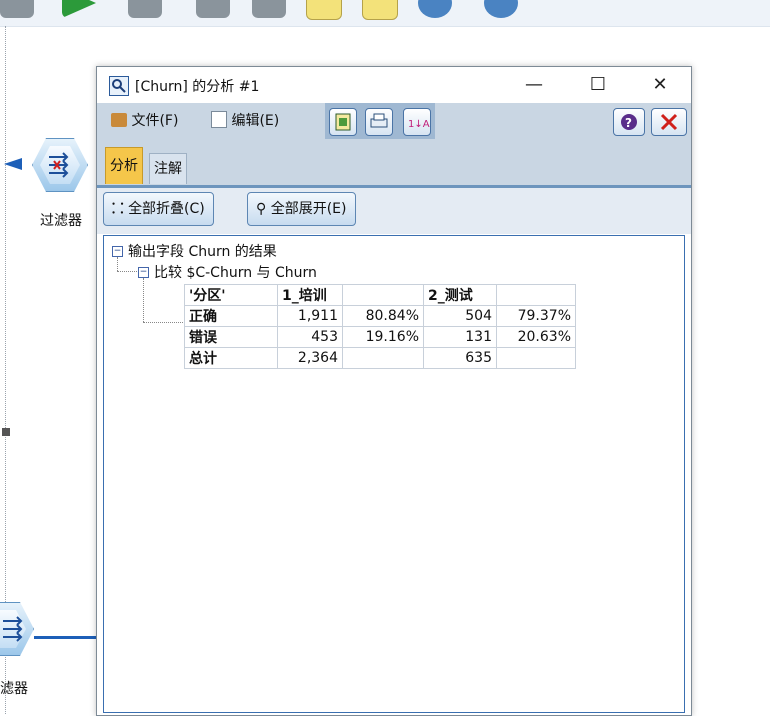 The height and width of the screenshot is (716, 770). I want to click on close-button: ✕, so click(660, 85).